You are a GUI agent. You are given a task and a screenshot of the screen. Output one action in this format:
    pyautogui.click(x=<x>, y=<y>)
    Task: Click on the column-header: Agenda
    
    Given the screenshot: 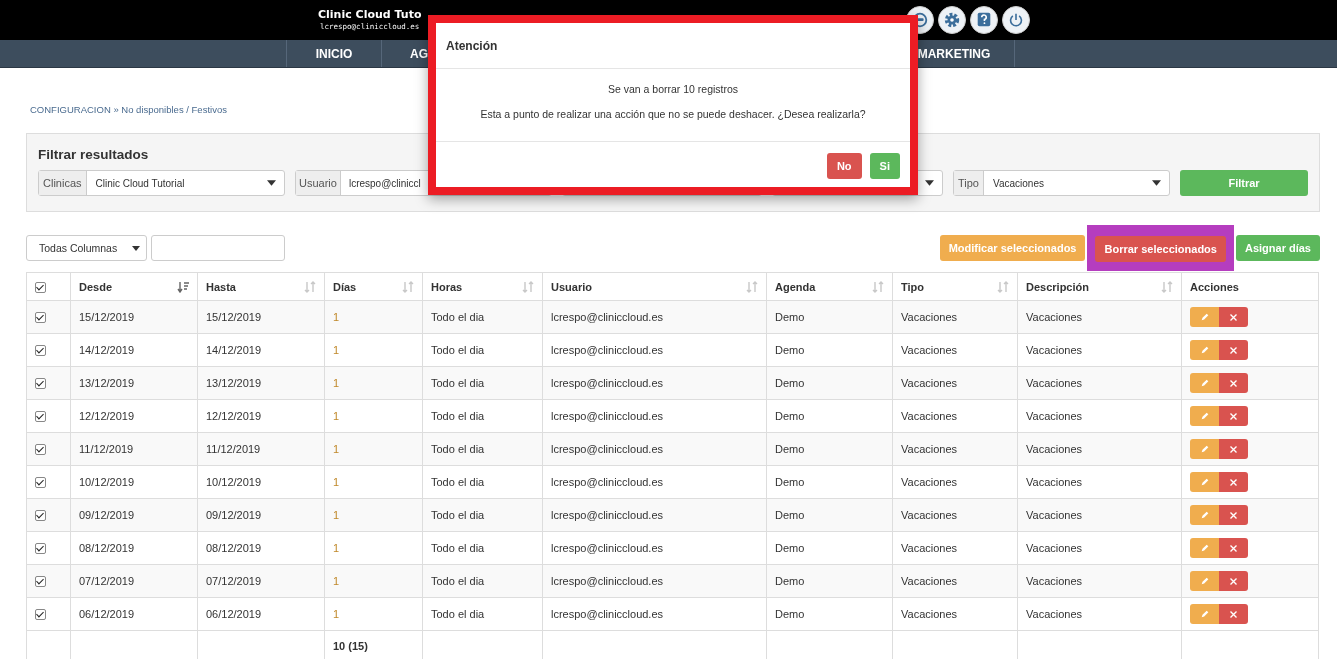 What is the action you would take?
    pyautogui.click(x=795, y=286)
    